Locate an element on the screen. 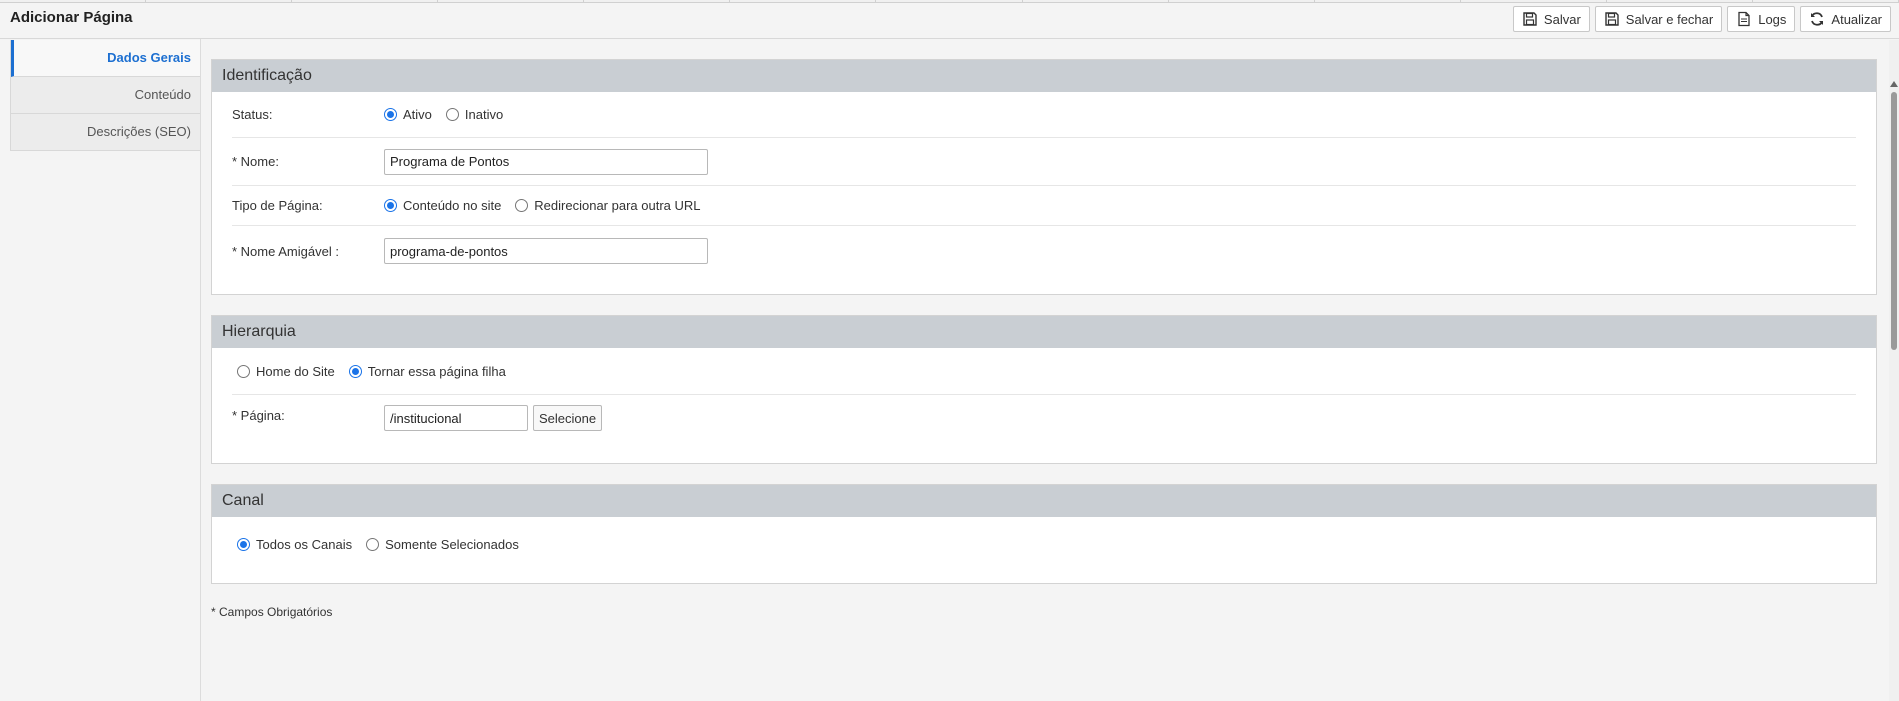 This screenshot has height=701, width=1899. status-inativo-label: Inativo is located at coordinates (484, 114).